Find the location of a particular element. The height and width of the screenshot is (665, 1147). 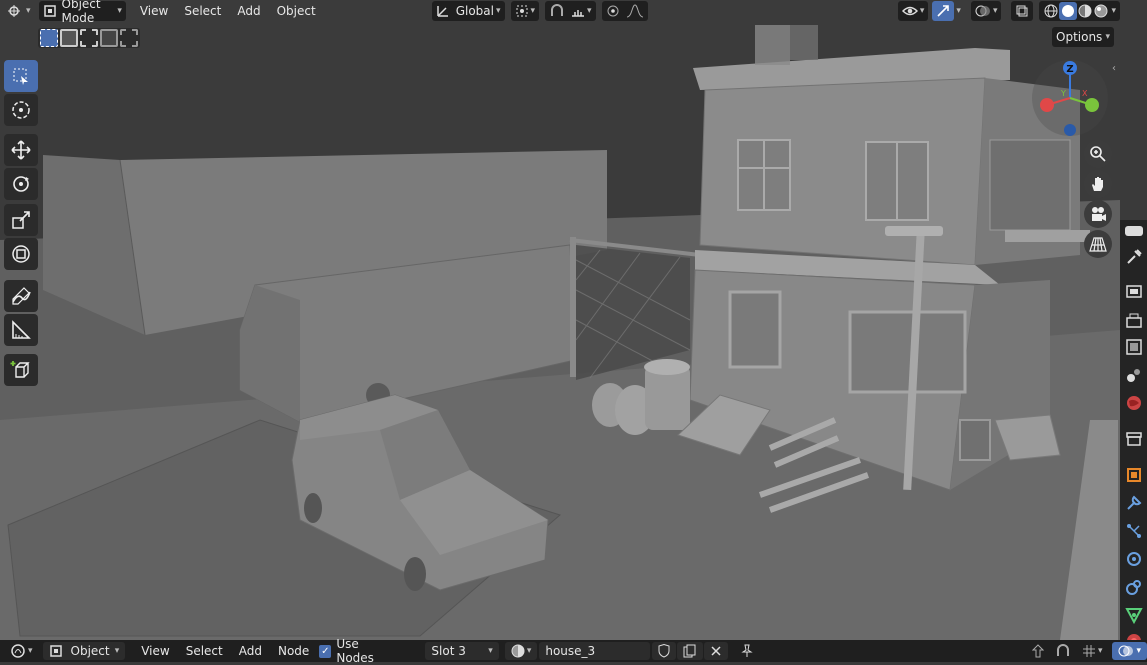

particles-tab-icon is located at coordinates (1134, 531).